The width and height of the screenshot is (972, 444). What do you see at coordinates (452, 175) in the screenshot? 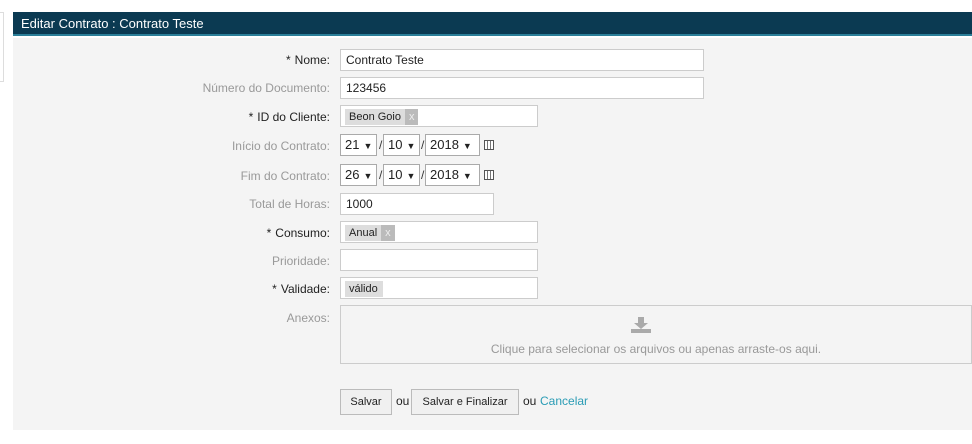
I see `fim-year-select: 2018 ▼` at bounding box center [452, 175].